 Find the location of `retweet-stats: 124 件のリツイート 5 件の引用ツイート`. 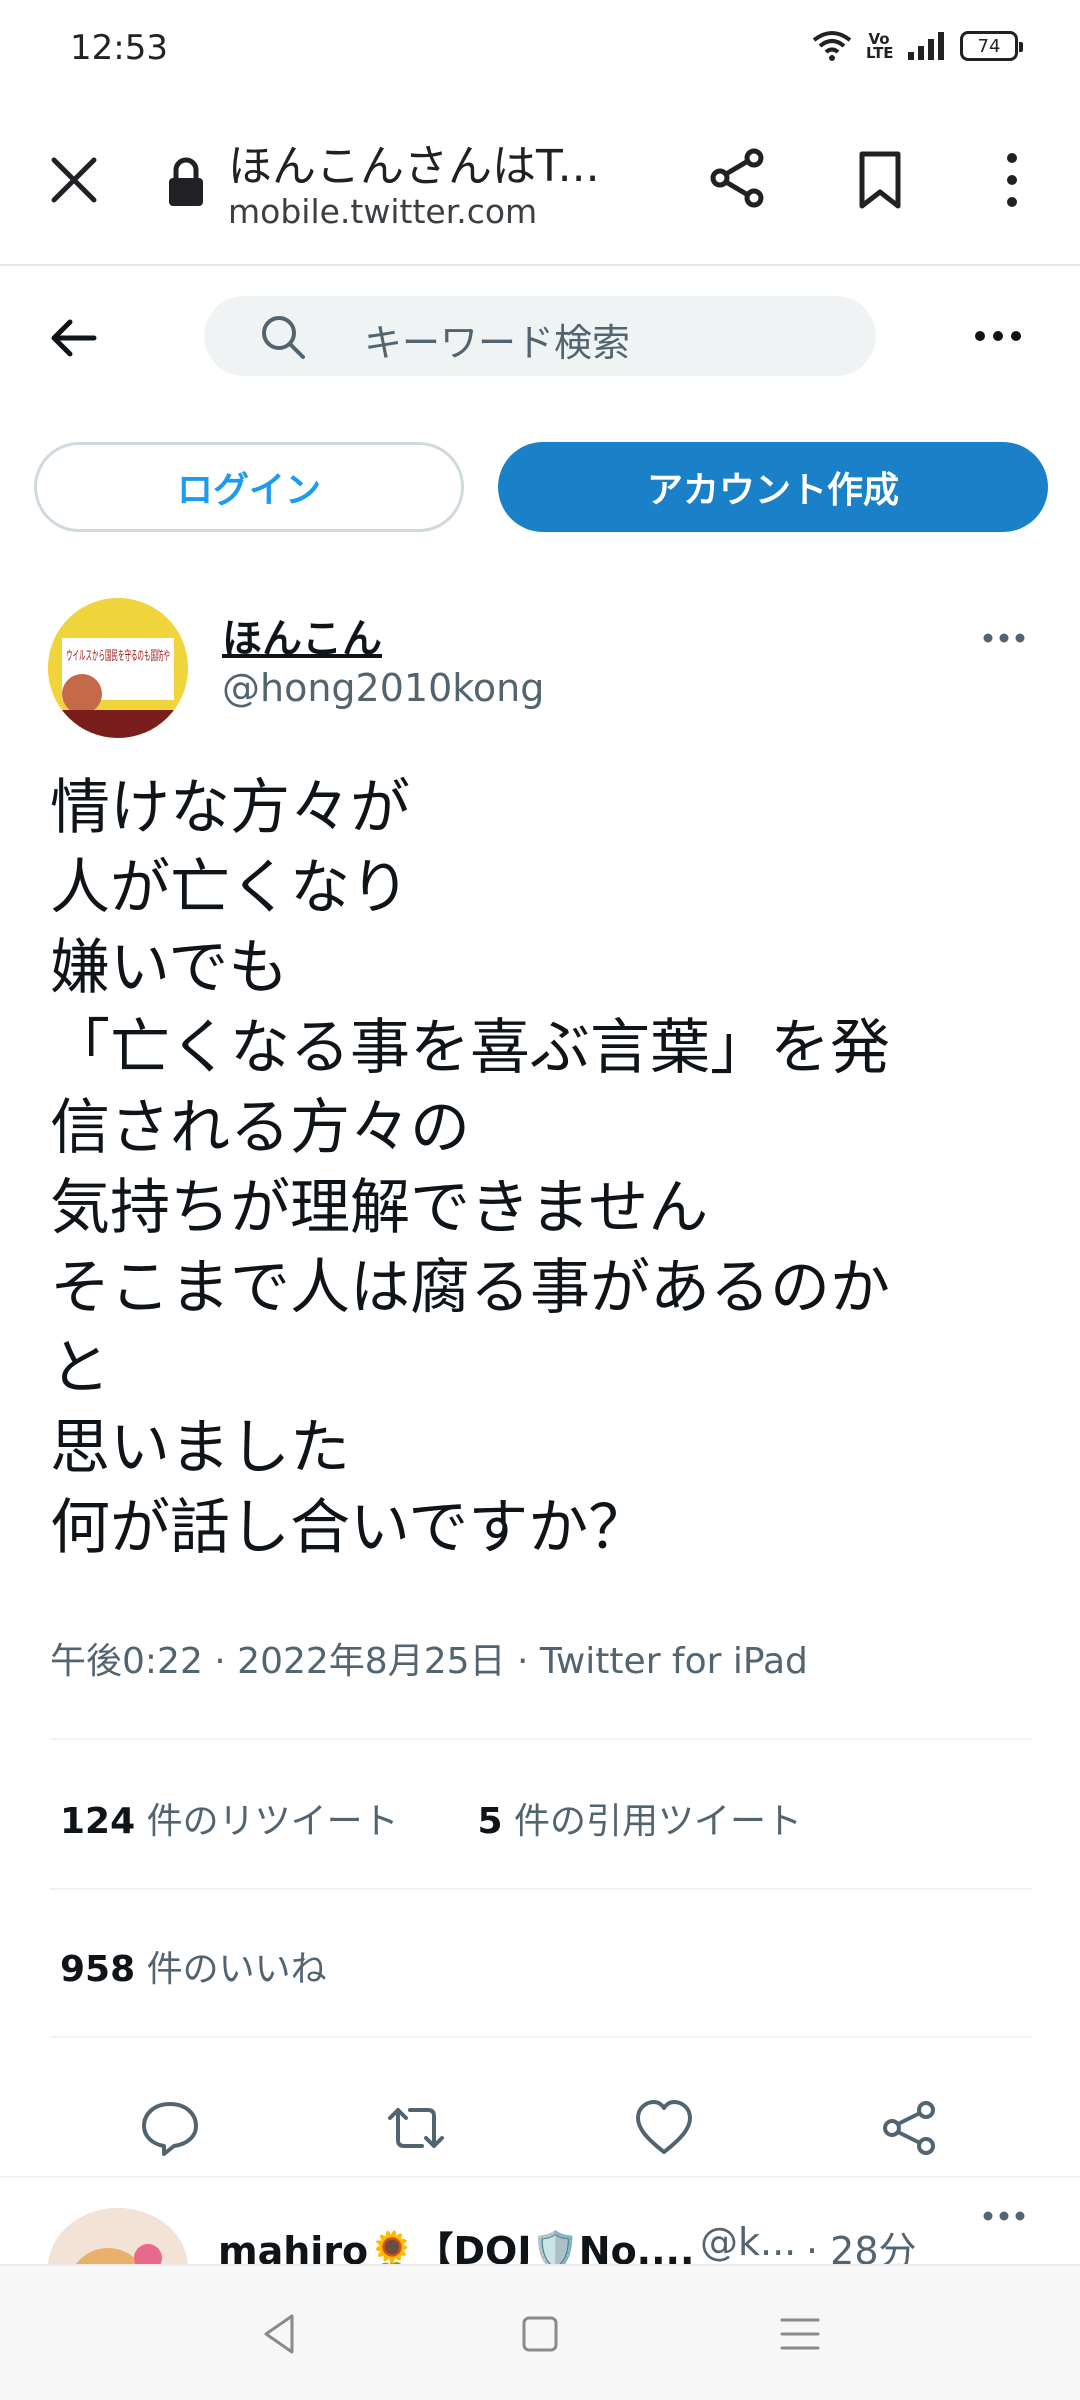

retweet-stats: 124 件のリツイート 5 件の引用ツイート is located at coordinates (431, 1818).